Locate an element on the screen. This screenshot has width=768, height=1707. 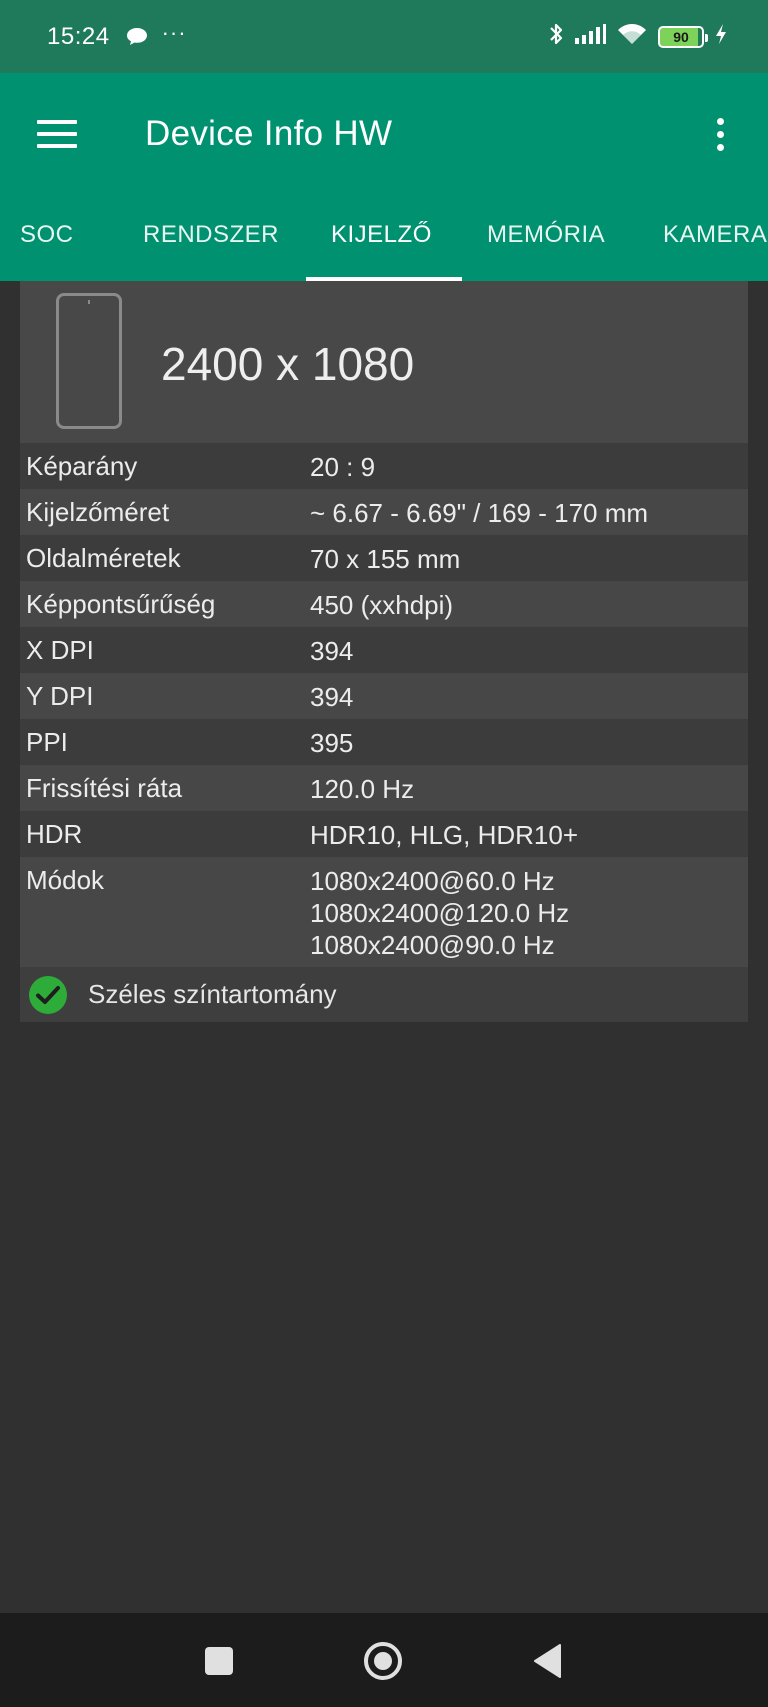
info-row: Oldalméretek 70 x 155 mm is located at coordinates (384, 558).